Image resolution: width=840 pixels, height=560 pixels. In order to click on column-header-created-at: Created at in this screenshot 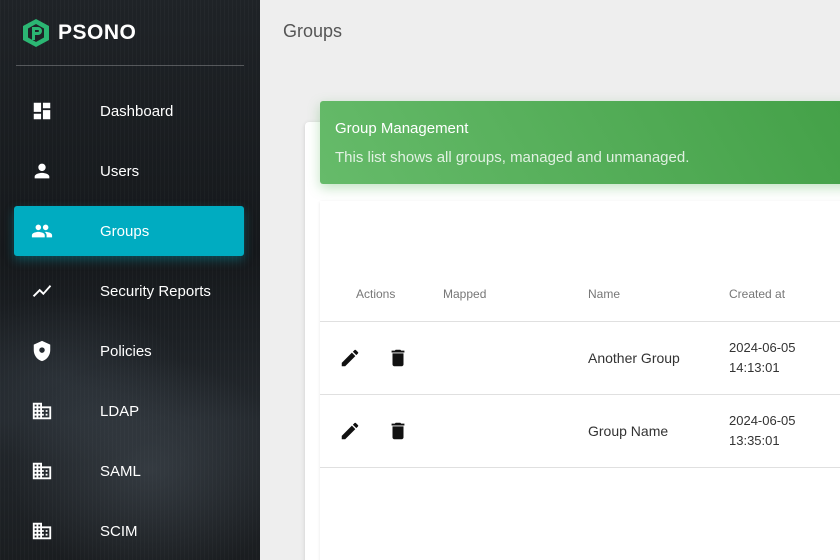, I will do `click(757, 294)`.